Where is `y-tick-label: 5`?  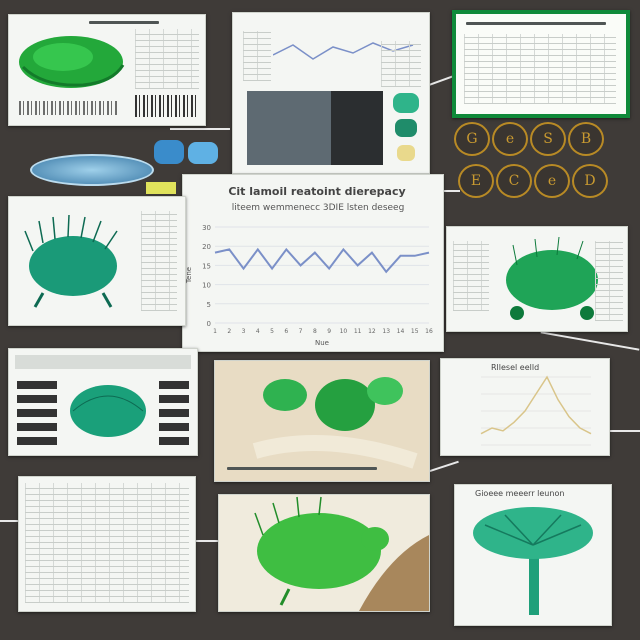 y-tick-label: 5 is located at coordinates (209, 305).